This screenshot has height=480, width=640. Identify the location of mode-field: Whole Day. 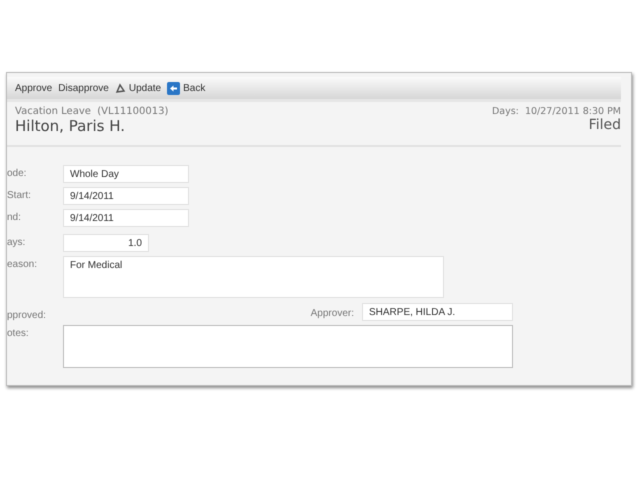
(126, 174).